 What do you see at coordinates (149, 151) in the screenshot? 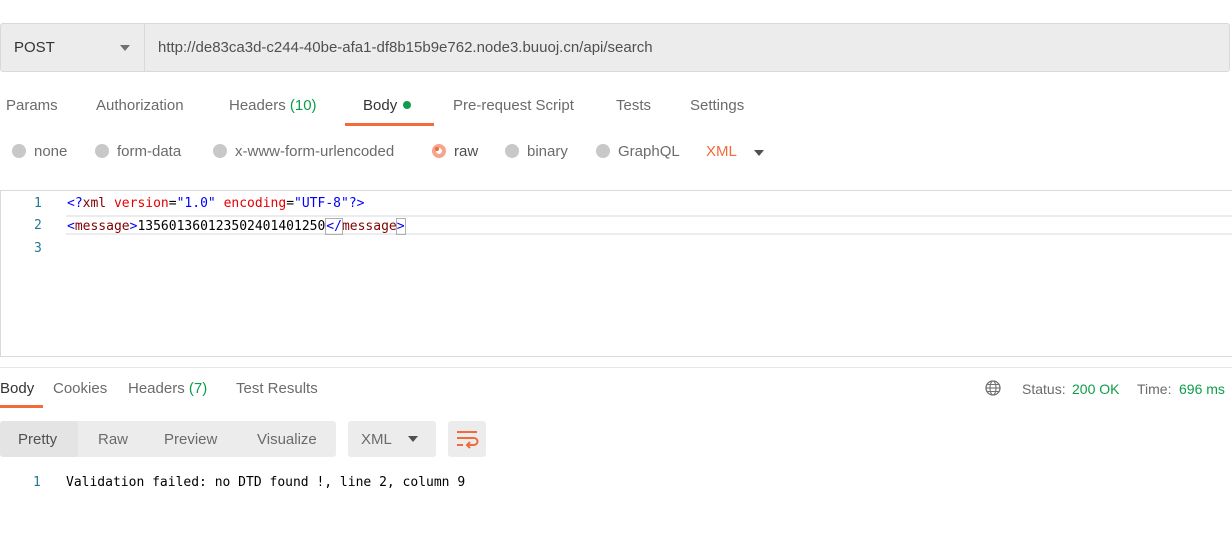
I see `radio-form-data-label: form-data` at bounding box center [149, 151].